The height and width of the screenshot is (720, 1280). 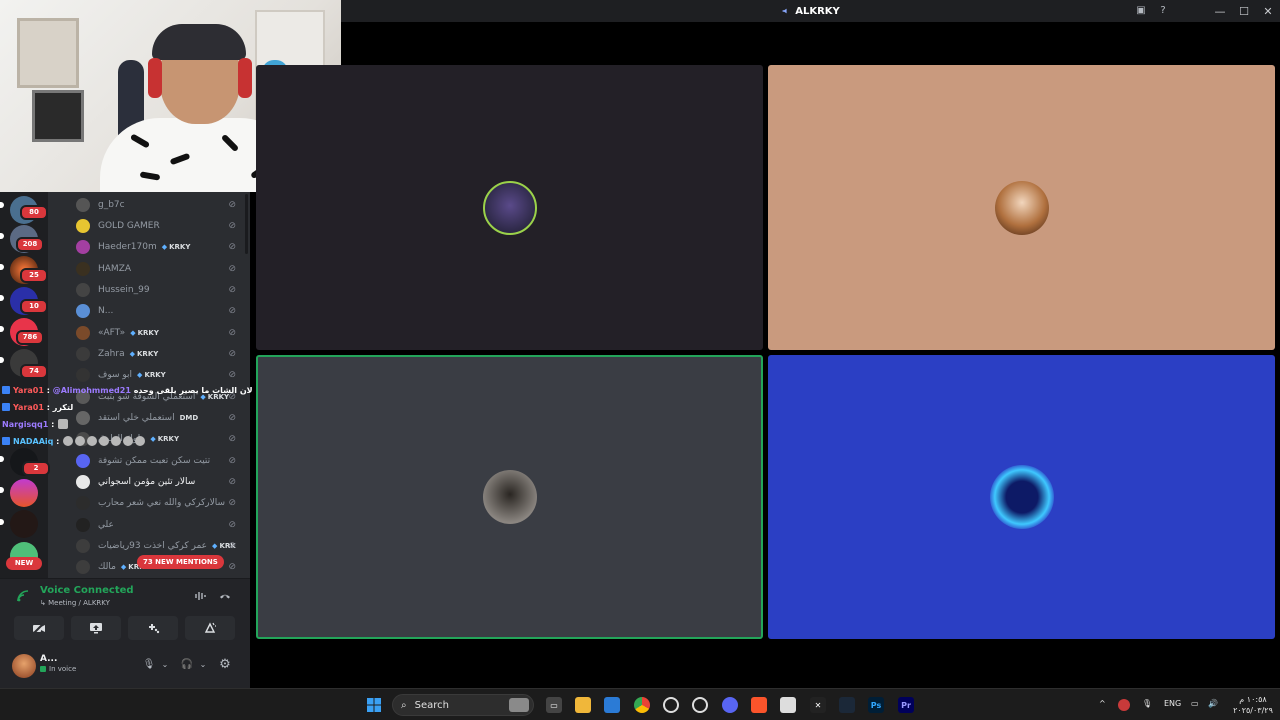 What do you see at coordinates (87, 590) in the screenshot?
I see `voice-status: Voice Connected` at bounding box center [87, 590].